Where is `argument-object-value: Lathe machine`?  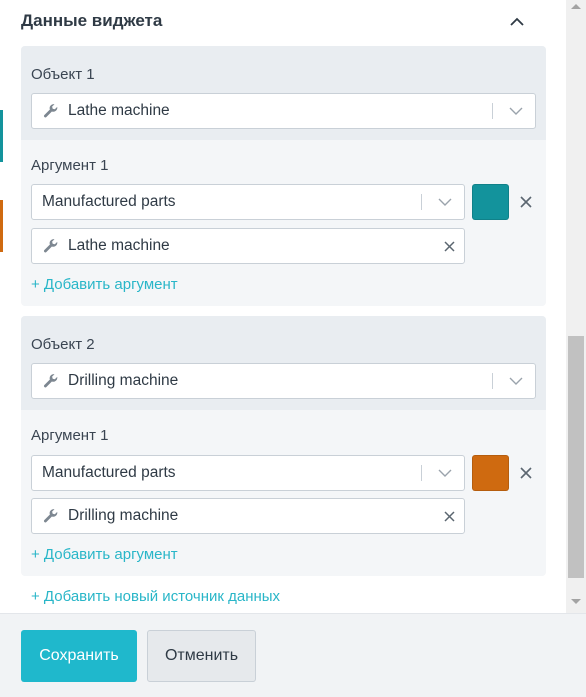 argument-object-value: Lathe machine is located at coordinates (119, 245).